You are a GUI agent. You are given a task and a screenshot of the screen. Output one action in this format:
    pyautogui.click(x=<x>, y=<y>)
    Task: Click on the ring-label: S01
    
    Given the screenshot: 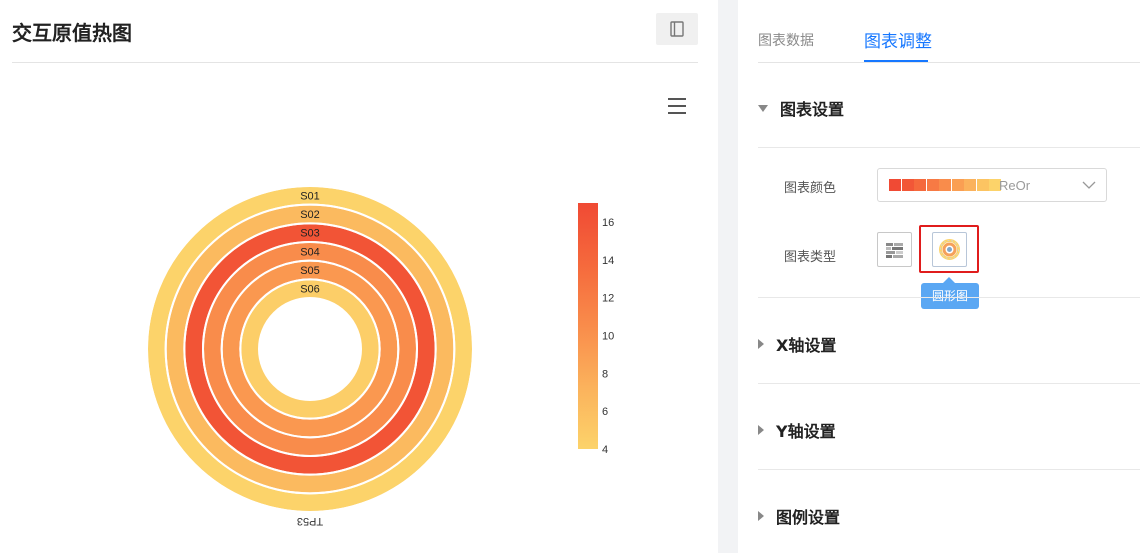 What is the action you would take?
    pyautogui.click(x=310, y=196)
    